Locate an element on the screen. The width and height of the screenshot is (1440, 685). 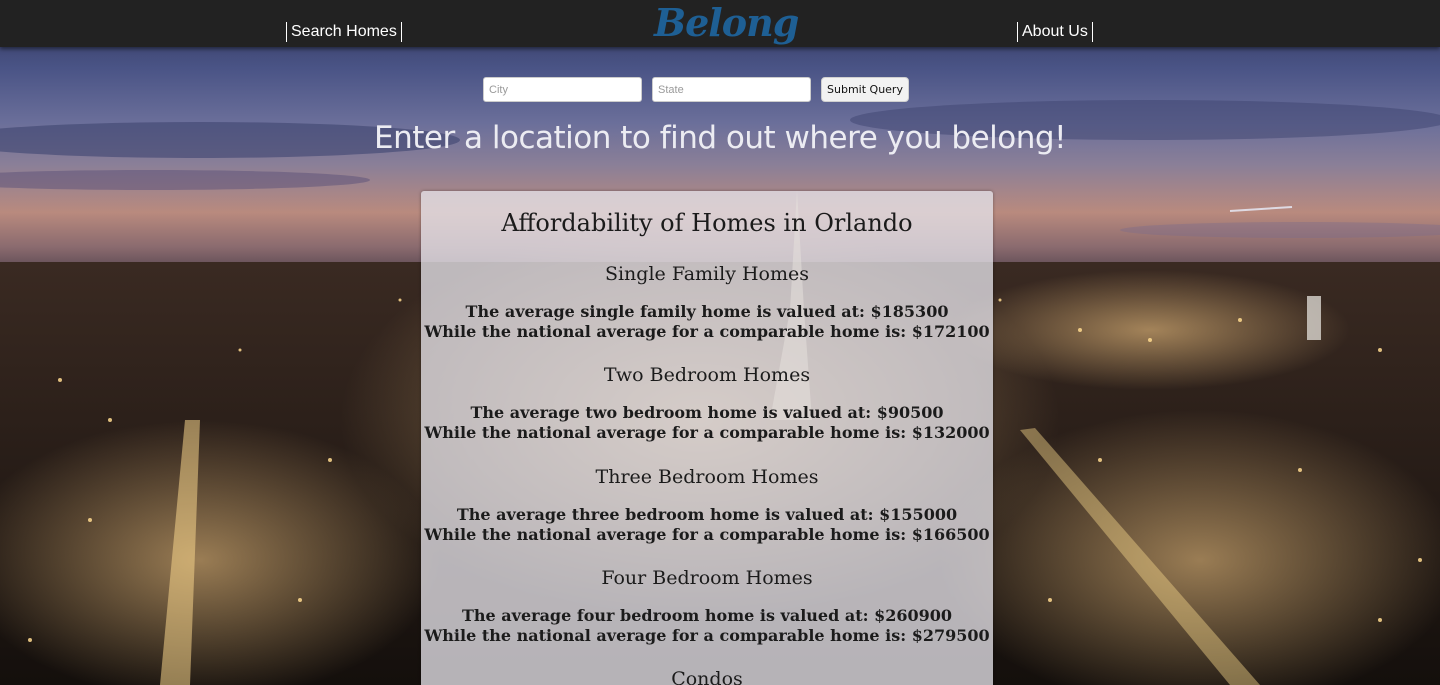
section-heading: Single Family Homes is located at coordinates (707, 274).